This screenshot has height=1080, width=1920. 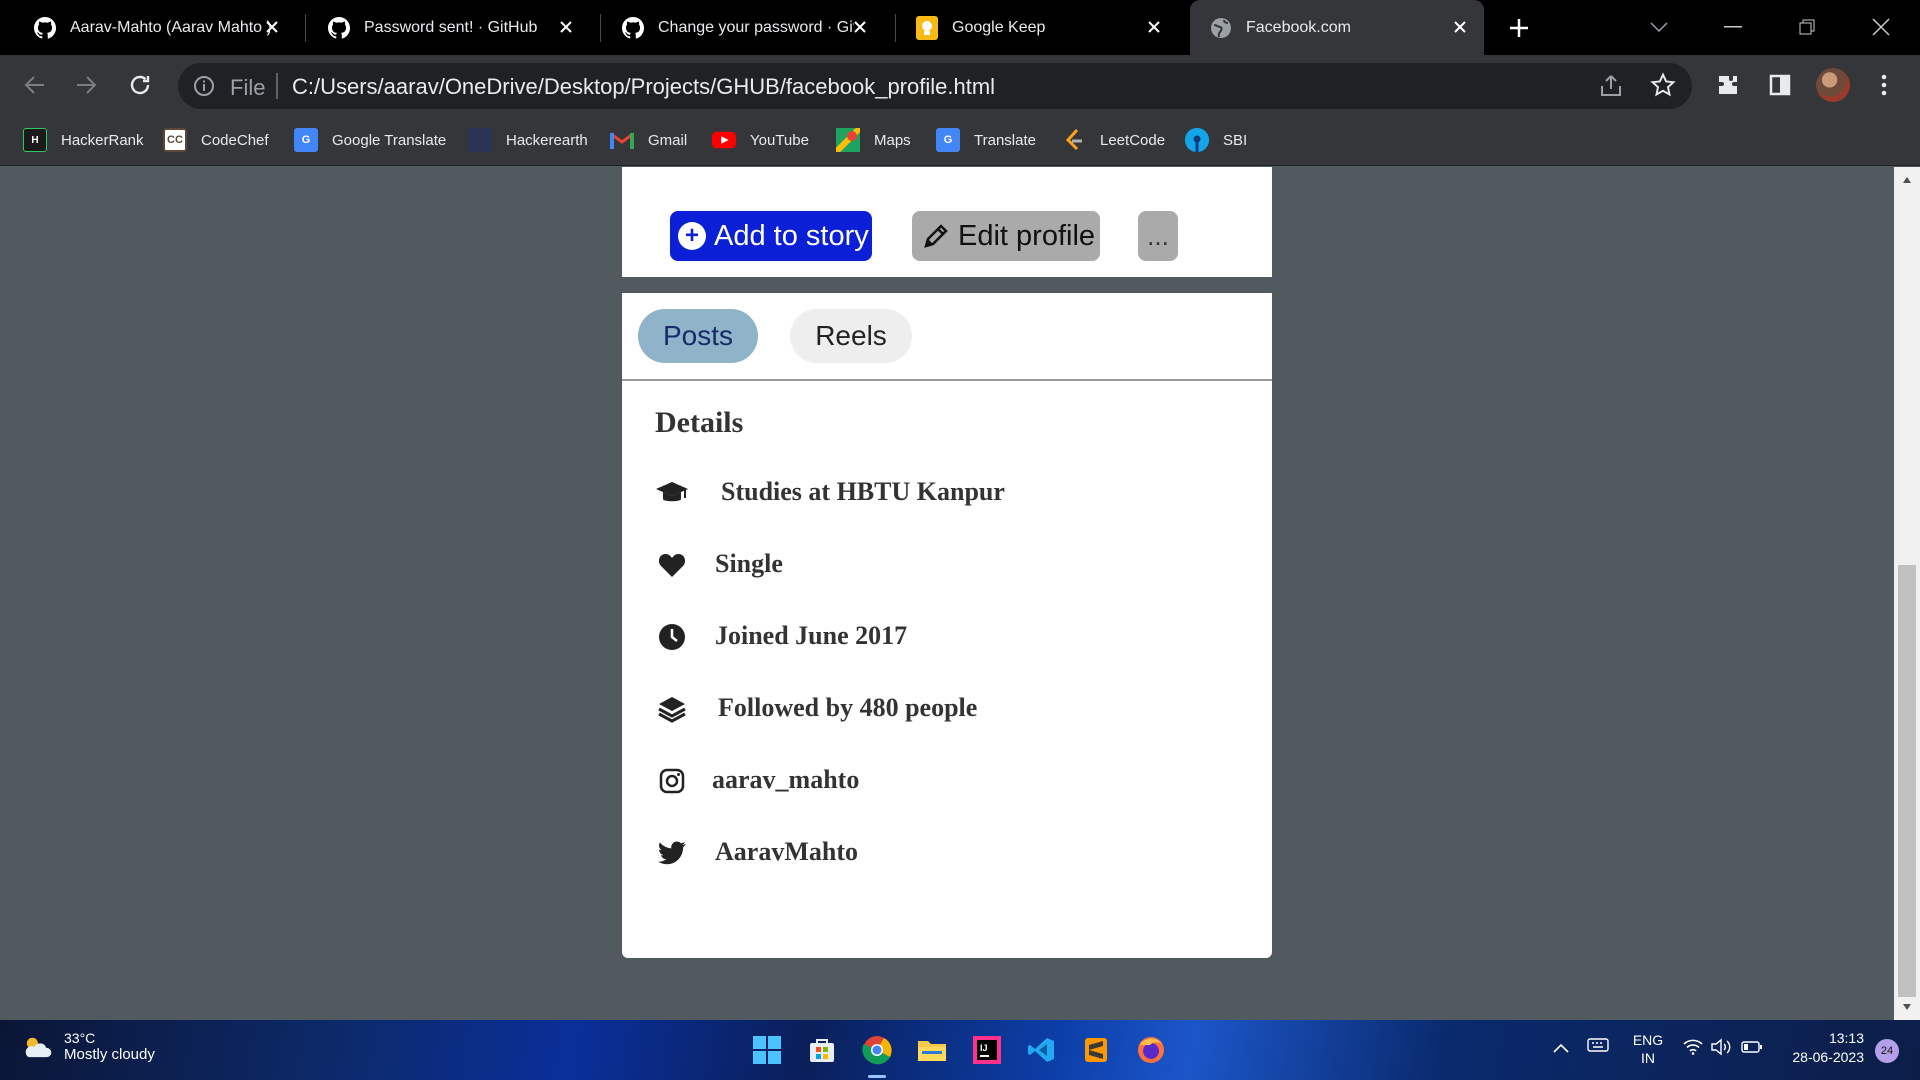 What do you see at coordinates (822, 1050) in the screenshot?
I see `microsoft-store-icon` at bounding box center [822, 1050].